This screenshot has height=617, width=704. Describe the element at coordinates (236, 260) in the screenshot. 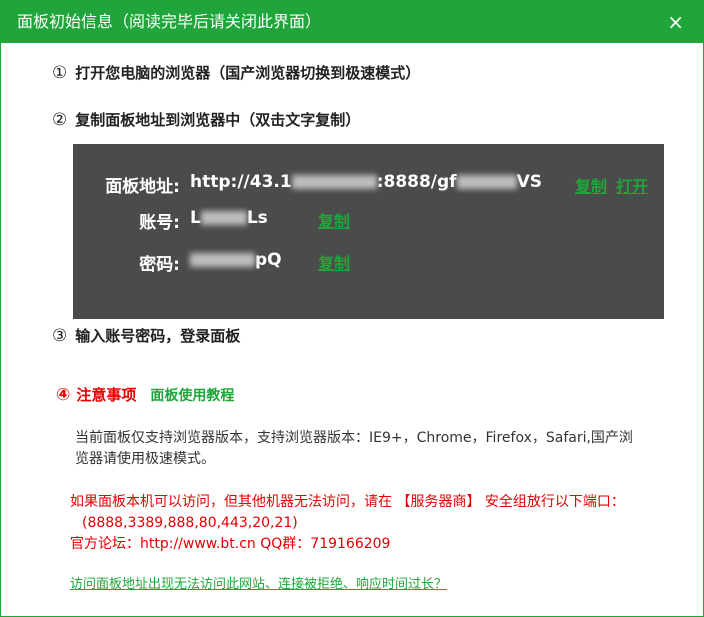

I see `password-value: pQ` at that location.